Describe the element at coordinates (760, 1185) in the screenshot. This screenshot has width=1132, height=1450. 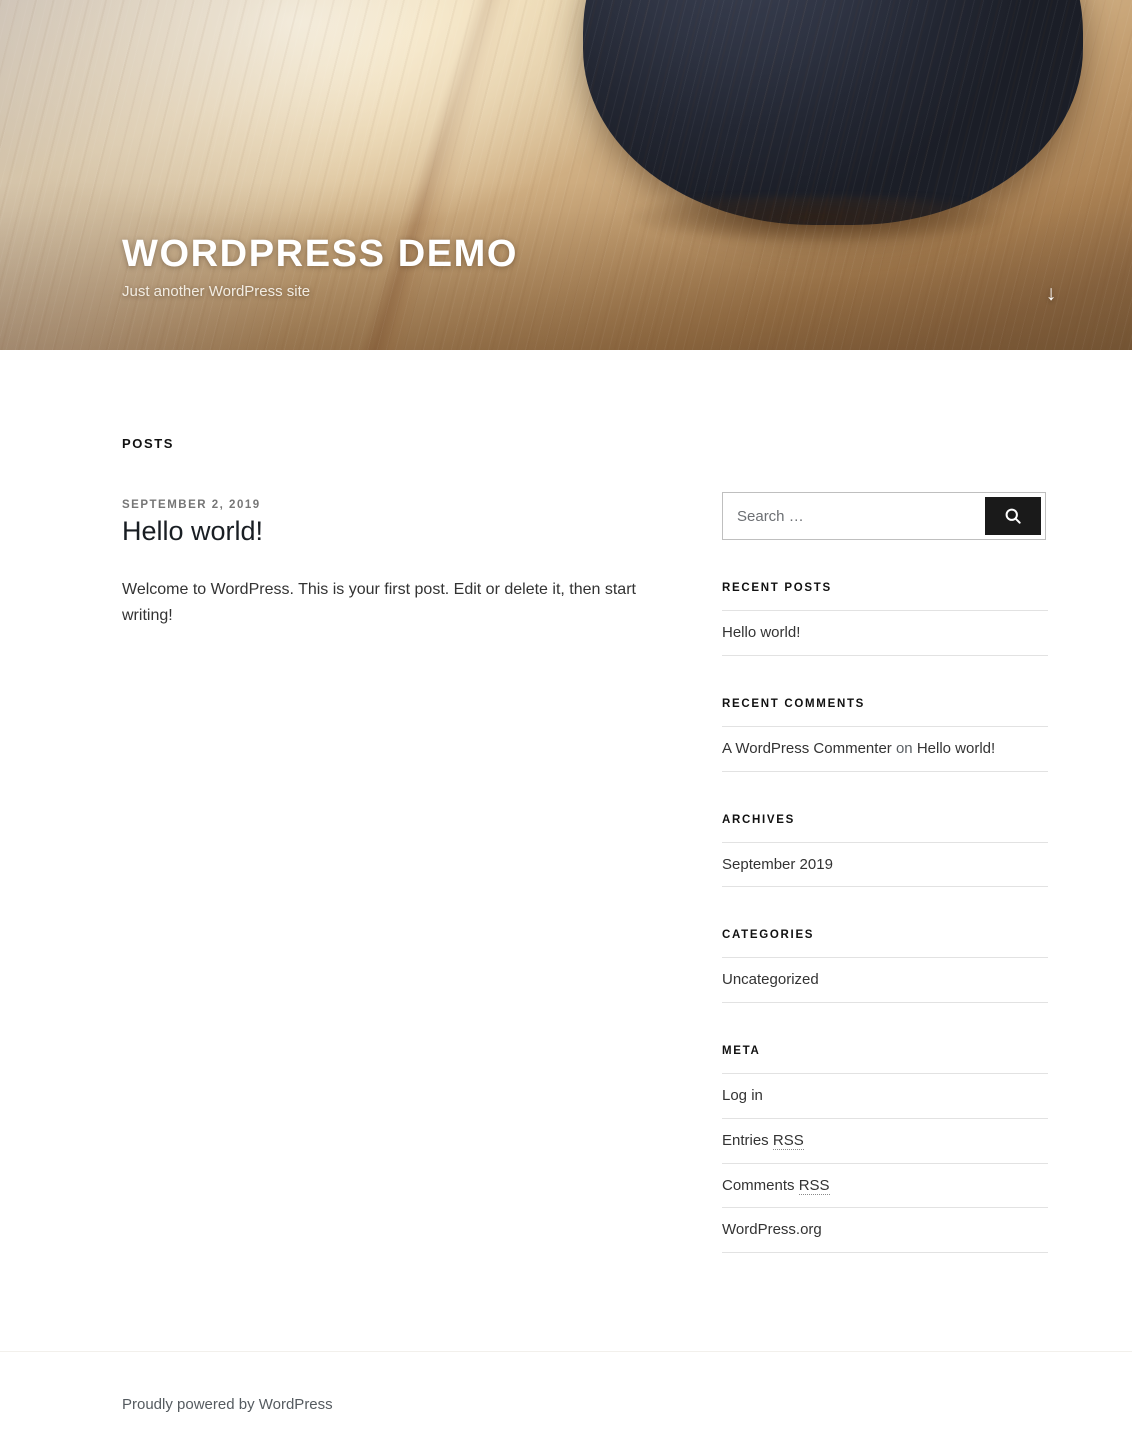
I see `meta-comments-prefix: Comments` at that location.